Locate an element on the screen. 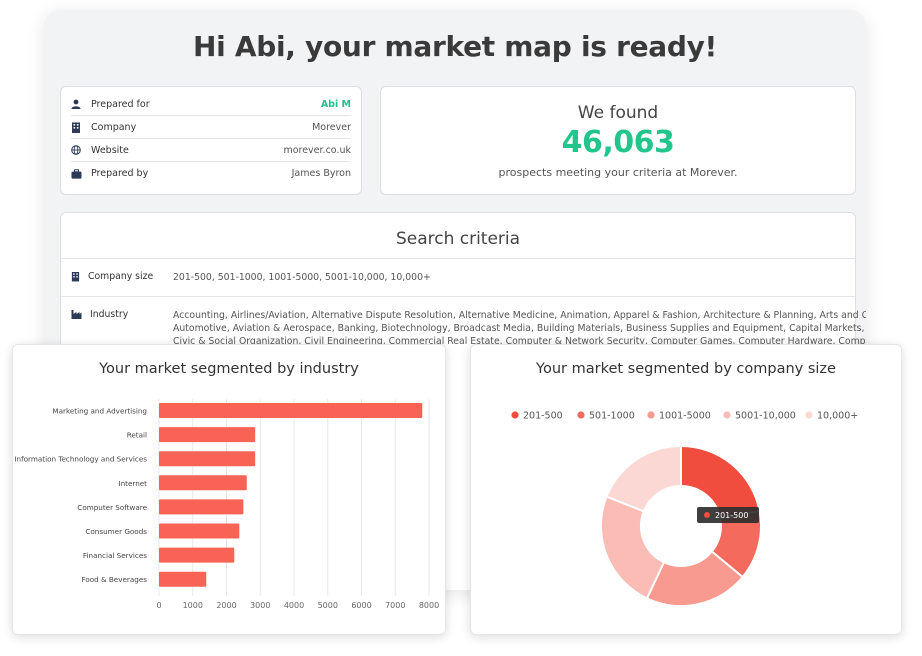 Image resolution: width=922 pixels, height=656 pixels. legend-item: 501-1000 is located at coordinates (605, 416).